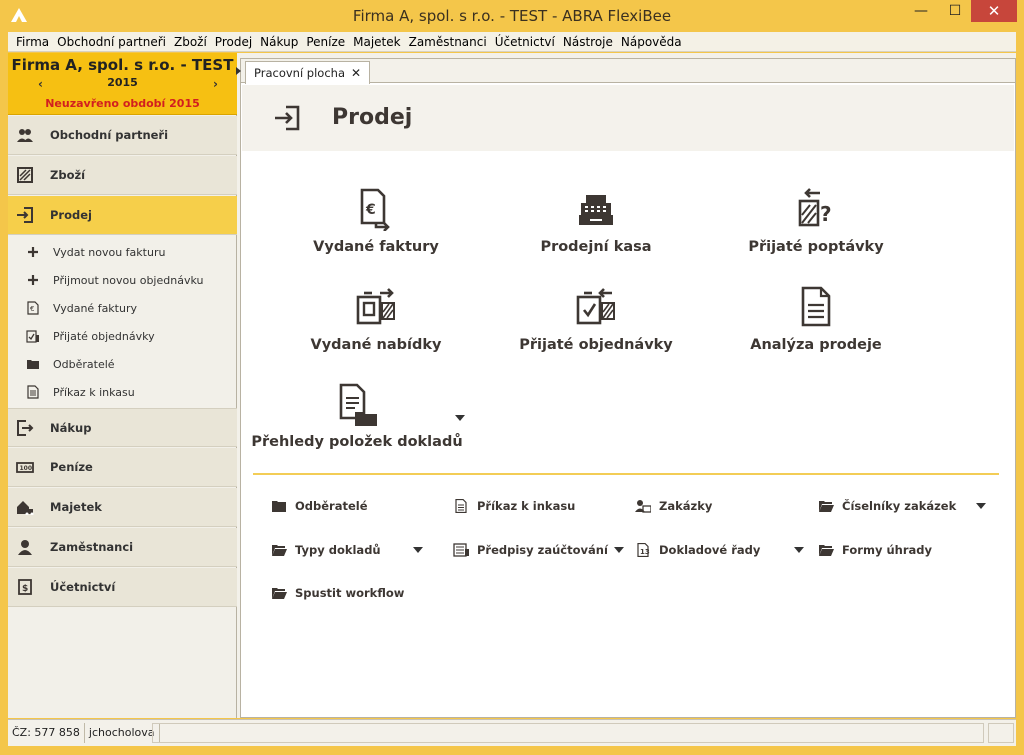 The height and width of the screenshot is (755, 1024). What do you see at coordinates (376, 221) in the screenshot?
I see `tile-vydane-faktury: € Vydané faktury` at bounding box center [376, 221].